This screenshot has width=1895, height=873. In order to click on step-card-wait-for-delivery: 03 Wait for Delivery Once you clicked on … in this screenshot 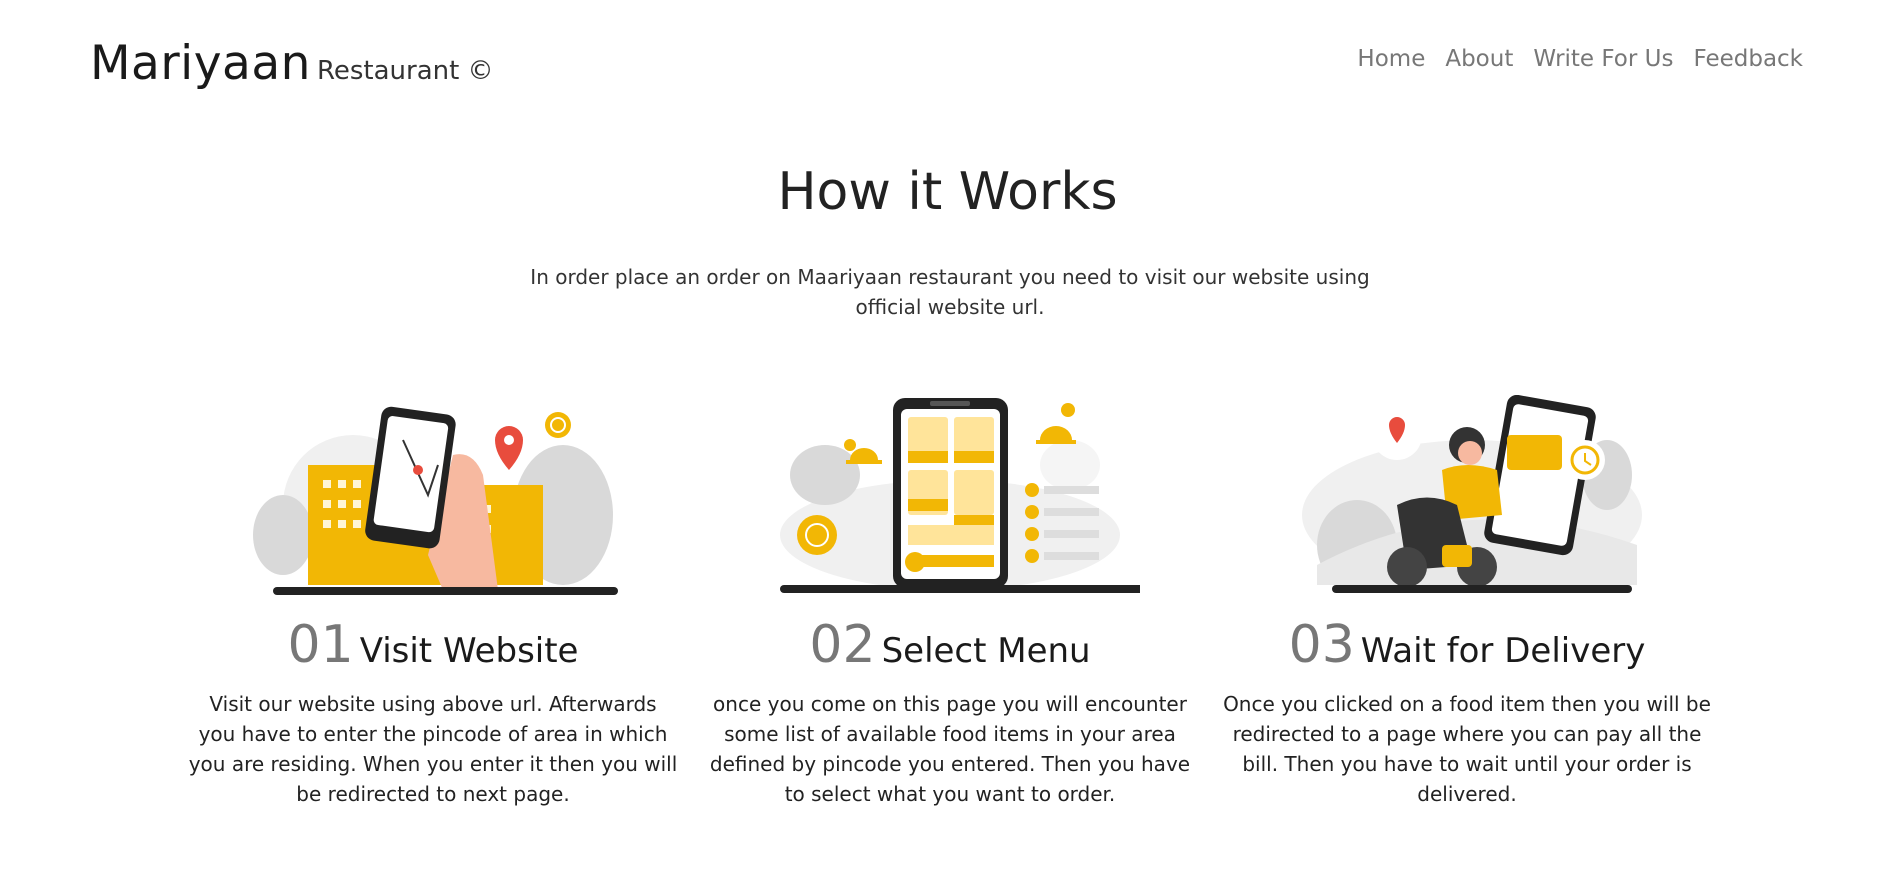, I will do `click(1467, 602)`.